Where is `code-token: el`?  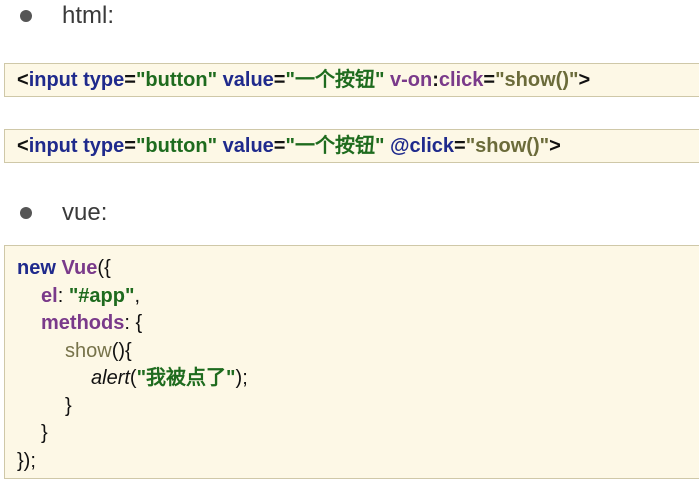
code-token: el is located at coordinates (49, 295).